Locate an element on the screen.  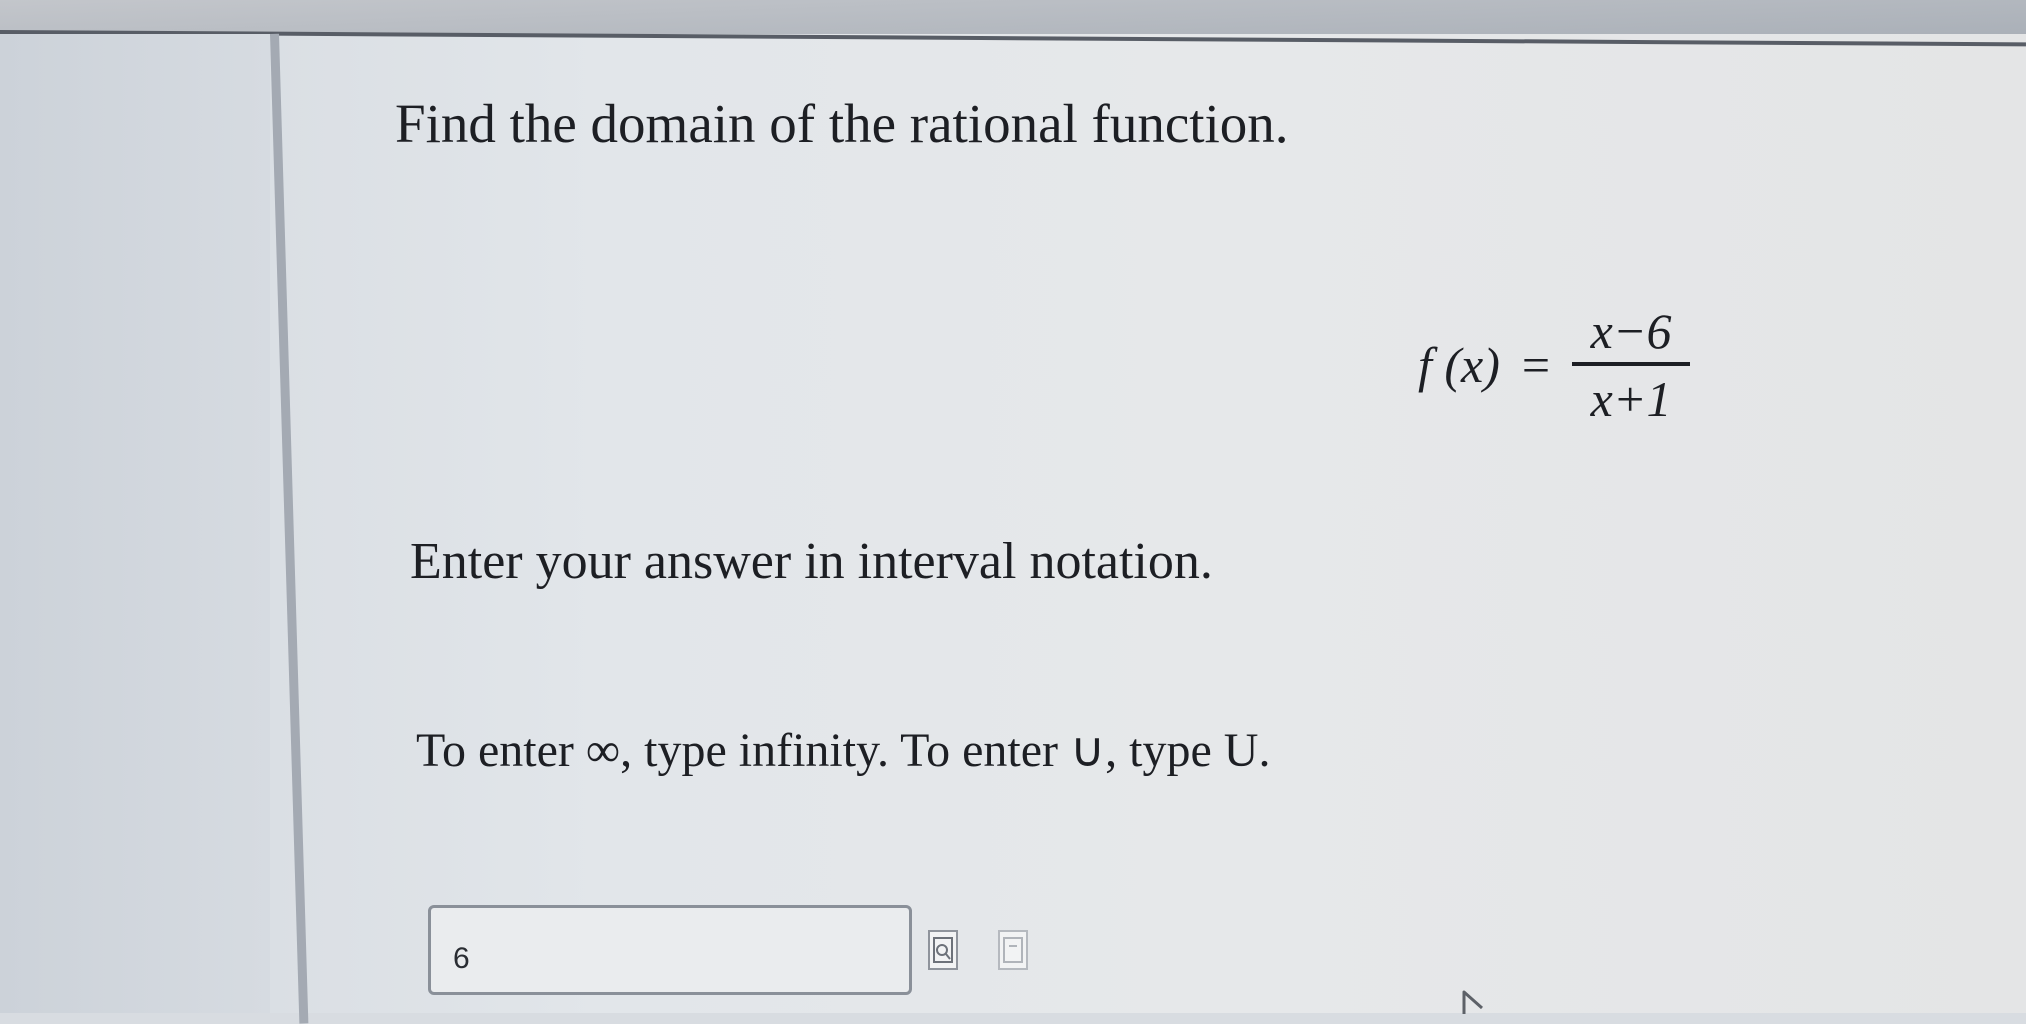
left-panel is located at coordinates (135, 523).